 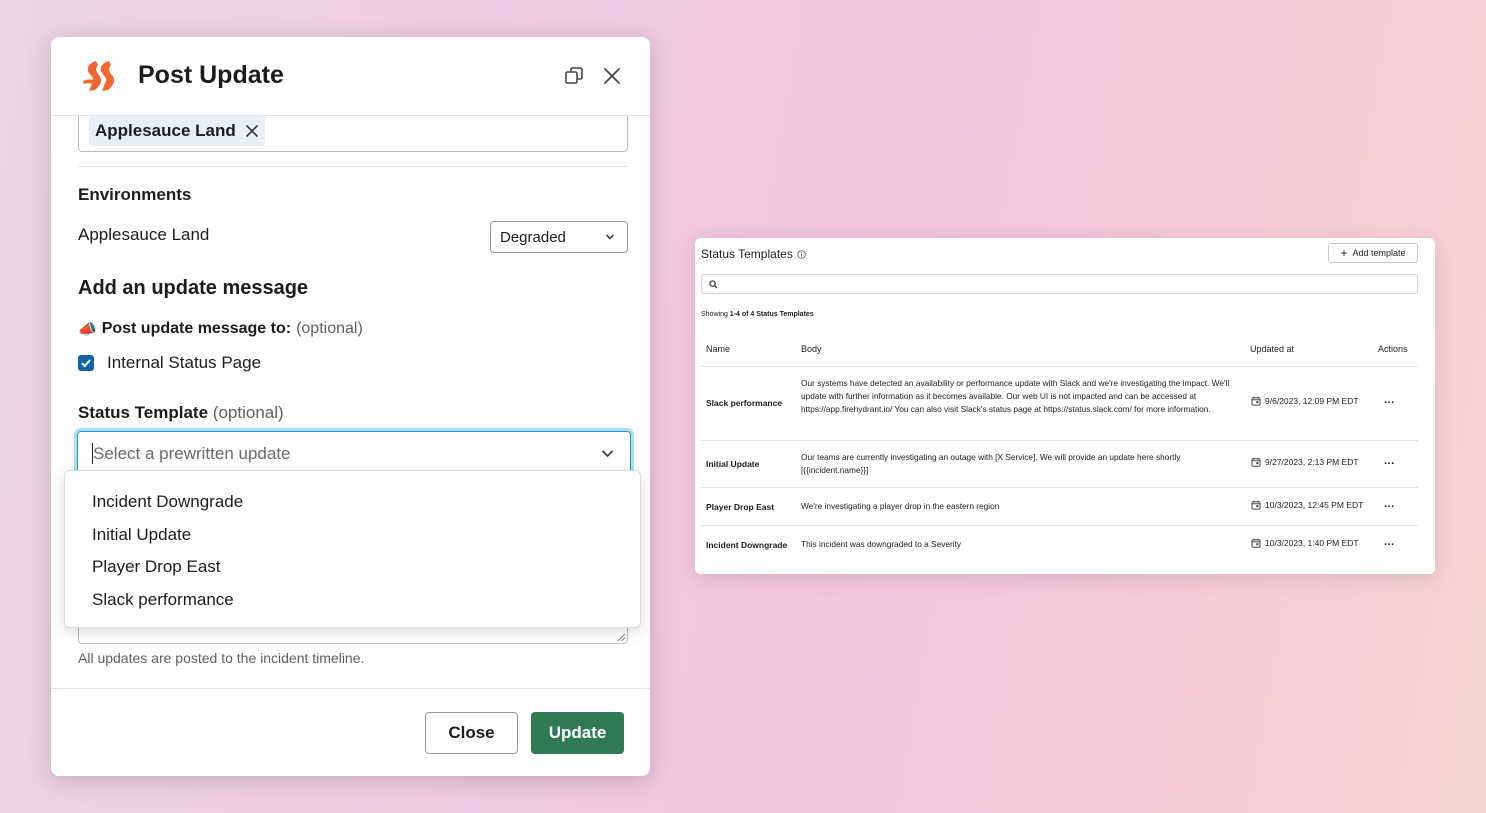 What do you see at coordinates (1312, 462) in the screenshot?
I see `row-updated-text: 9/27/2023, 2:13 PM EDT` at bounding box center [1312, 462].